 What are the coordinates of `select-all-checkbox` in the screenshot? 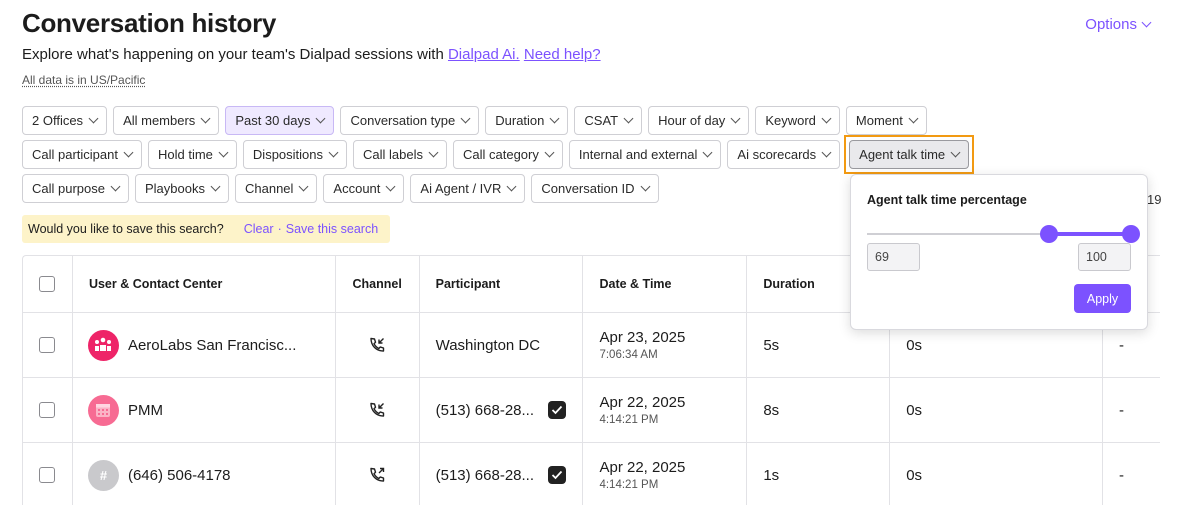 It's located at (47, 284).